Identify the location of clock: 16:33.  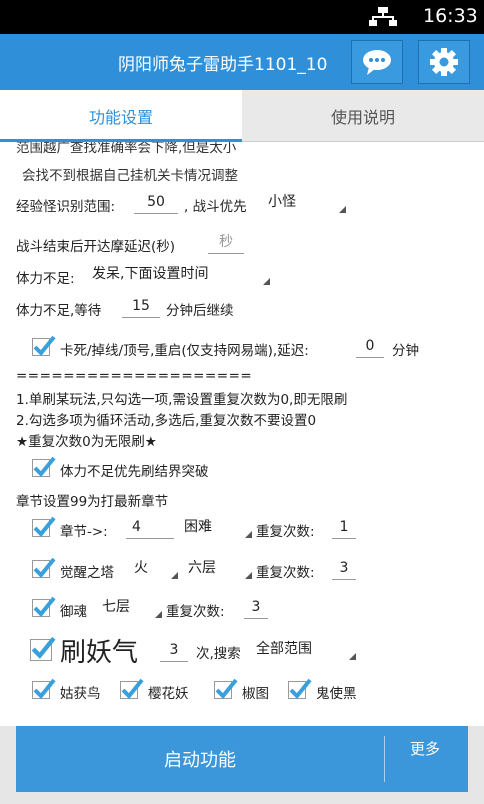
(450, 16).